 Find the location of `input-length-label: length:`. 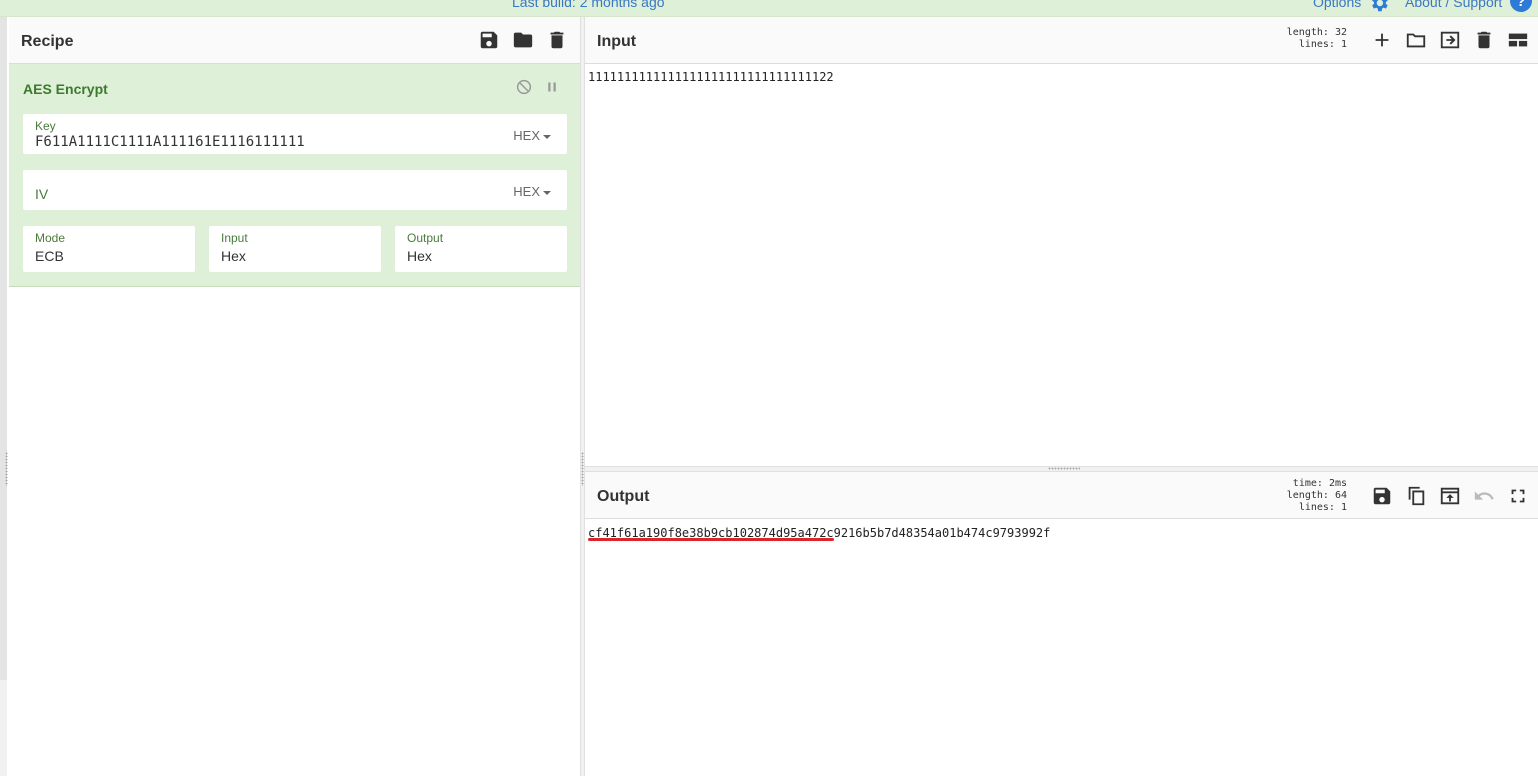

input-length-label: length: is located at coordinates (1307, 32).